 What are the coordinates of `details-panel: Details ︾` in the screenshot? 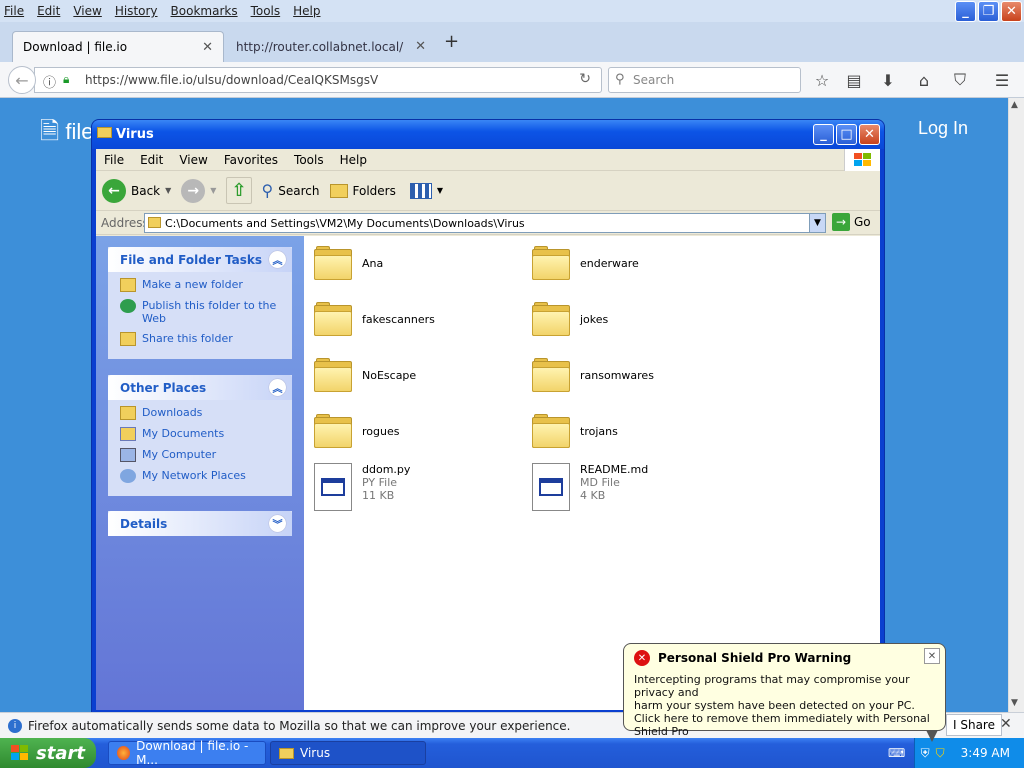 It's located at (200, 523).